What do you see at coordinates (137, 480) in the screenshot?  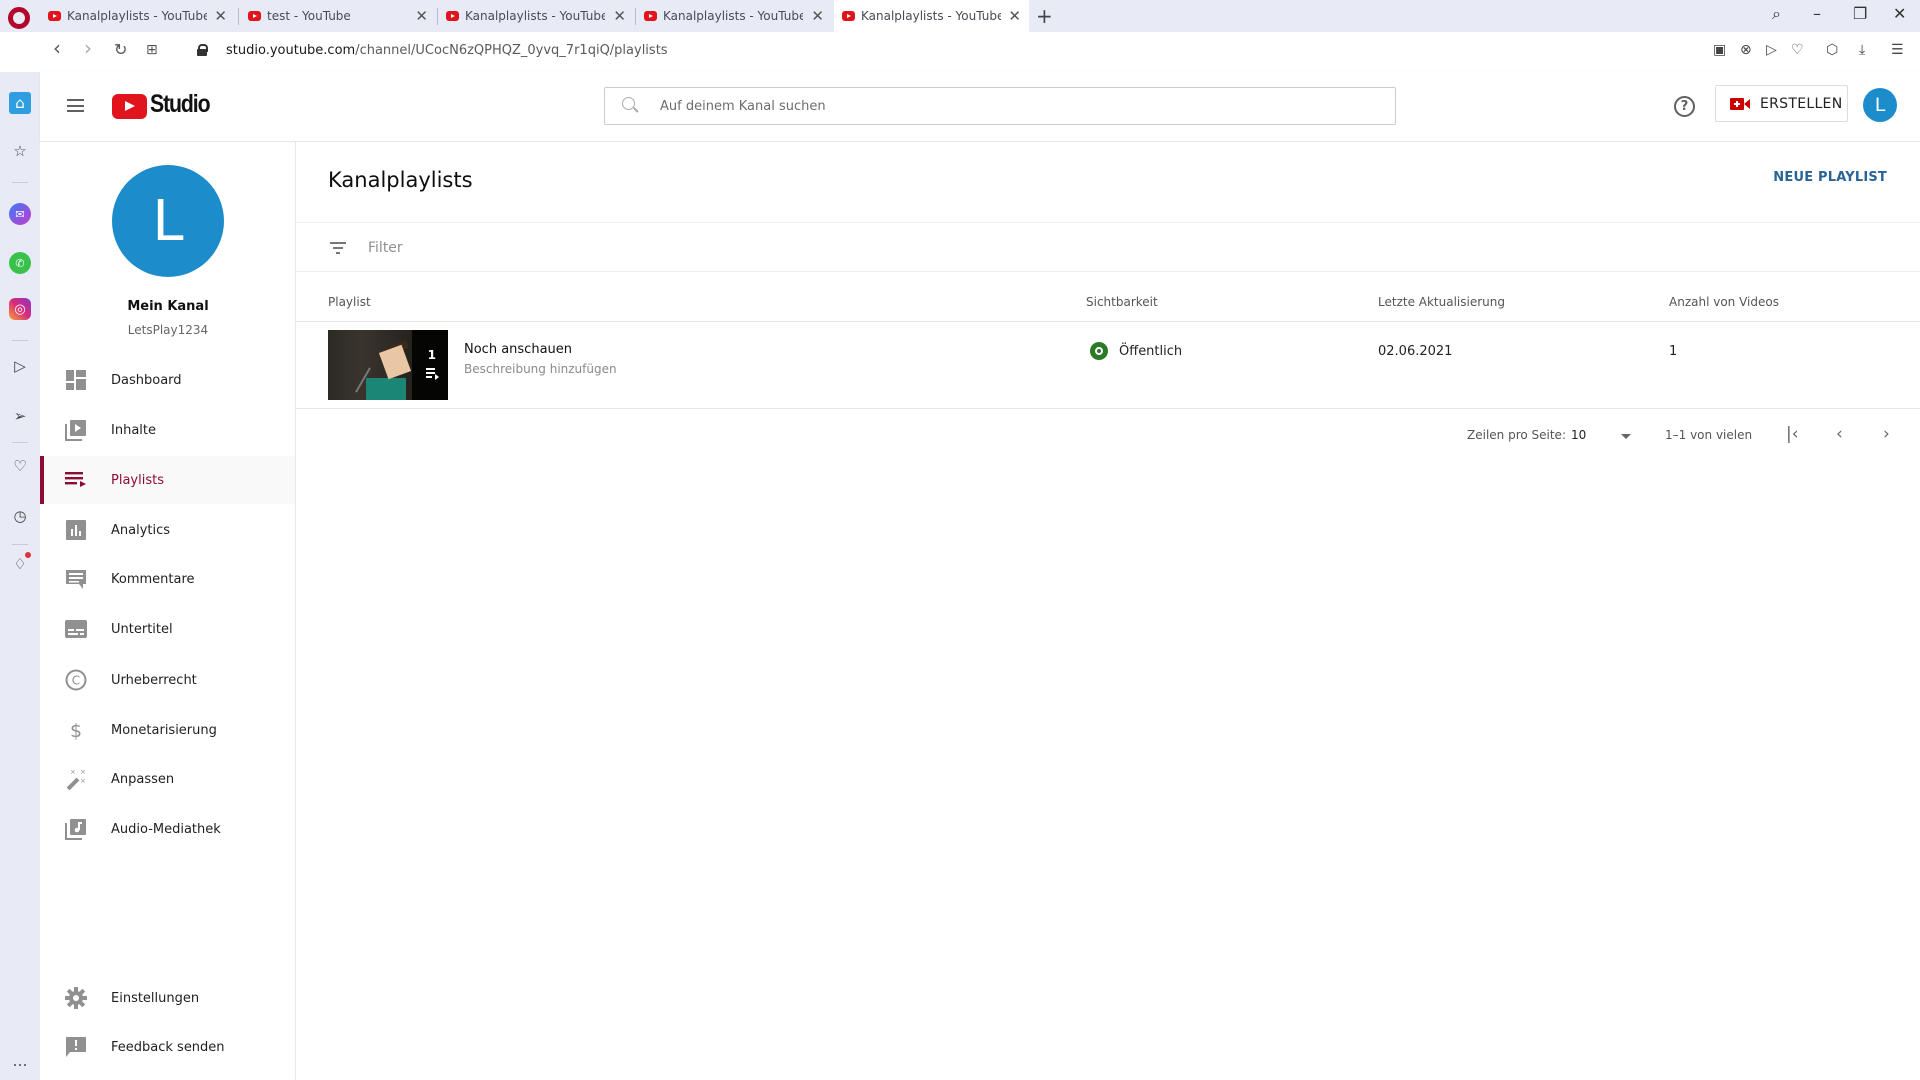 I see `sidebar-item-label: Playlists` at bounding box center [137, 480].